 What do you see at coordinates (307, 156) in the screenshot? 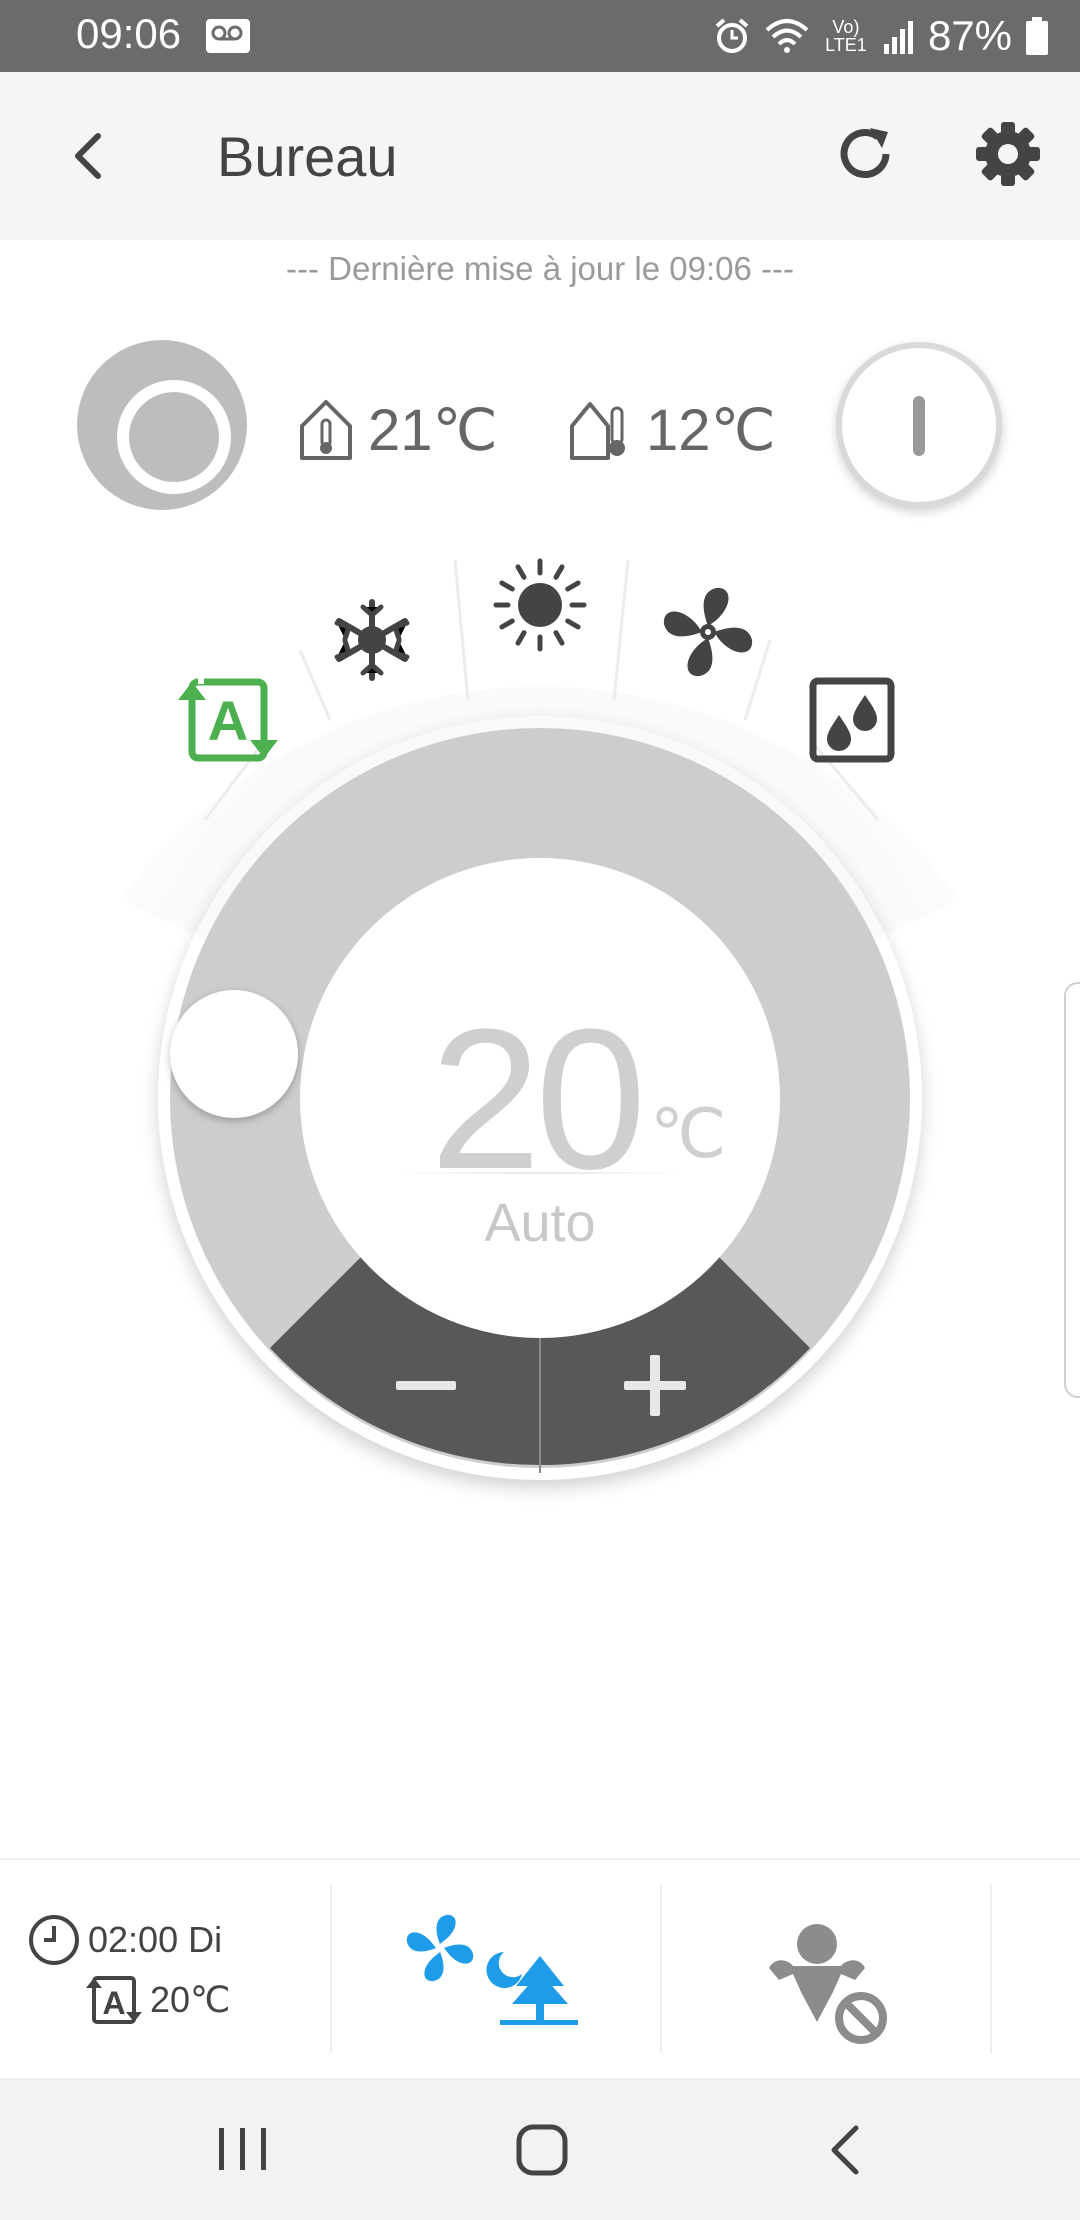
I see `page-title: Bureau` at bounding box center [307, 156].